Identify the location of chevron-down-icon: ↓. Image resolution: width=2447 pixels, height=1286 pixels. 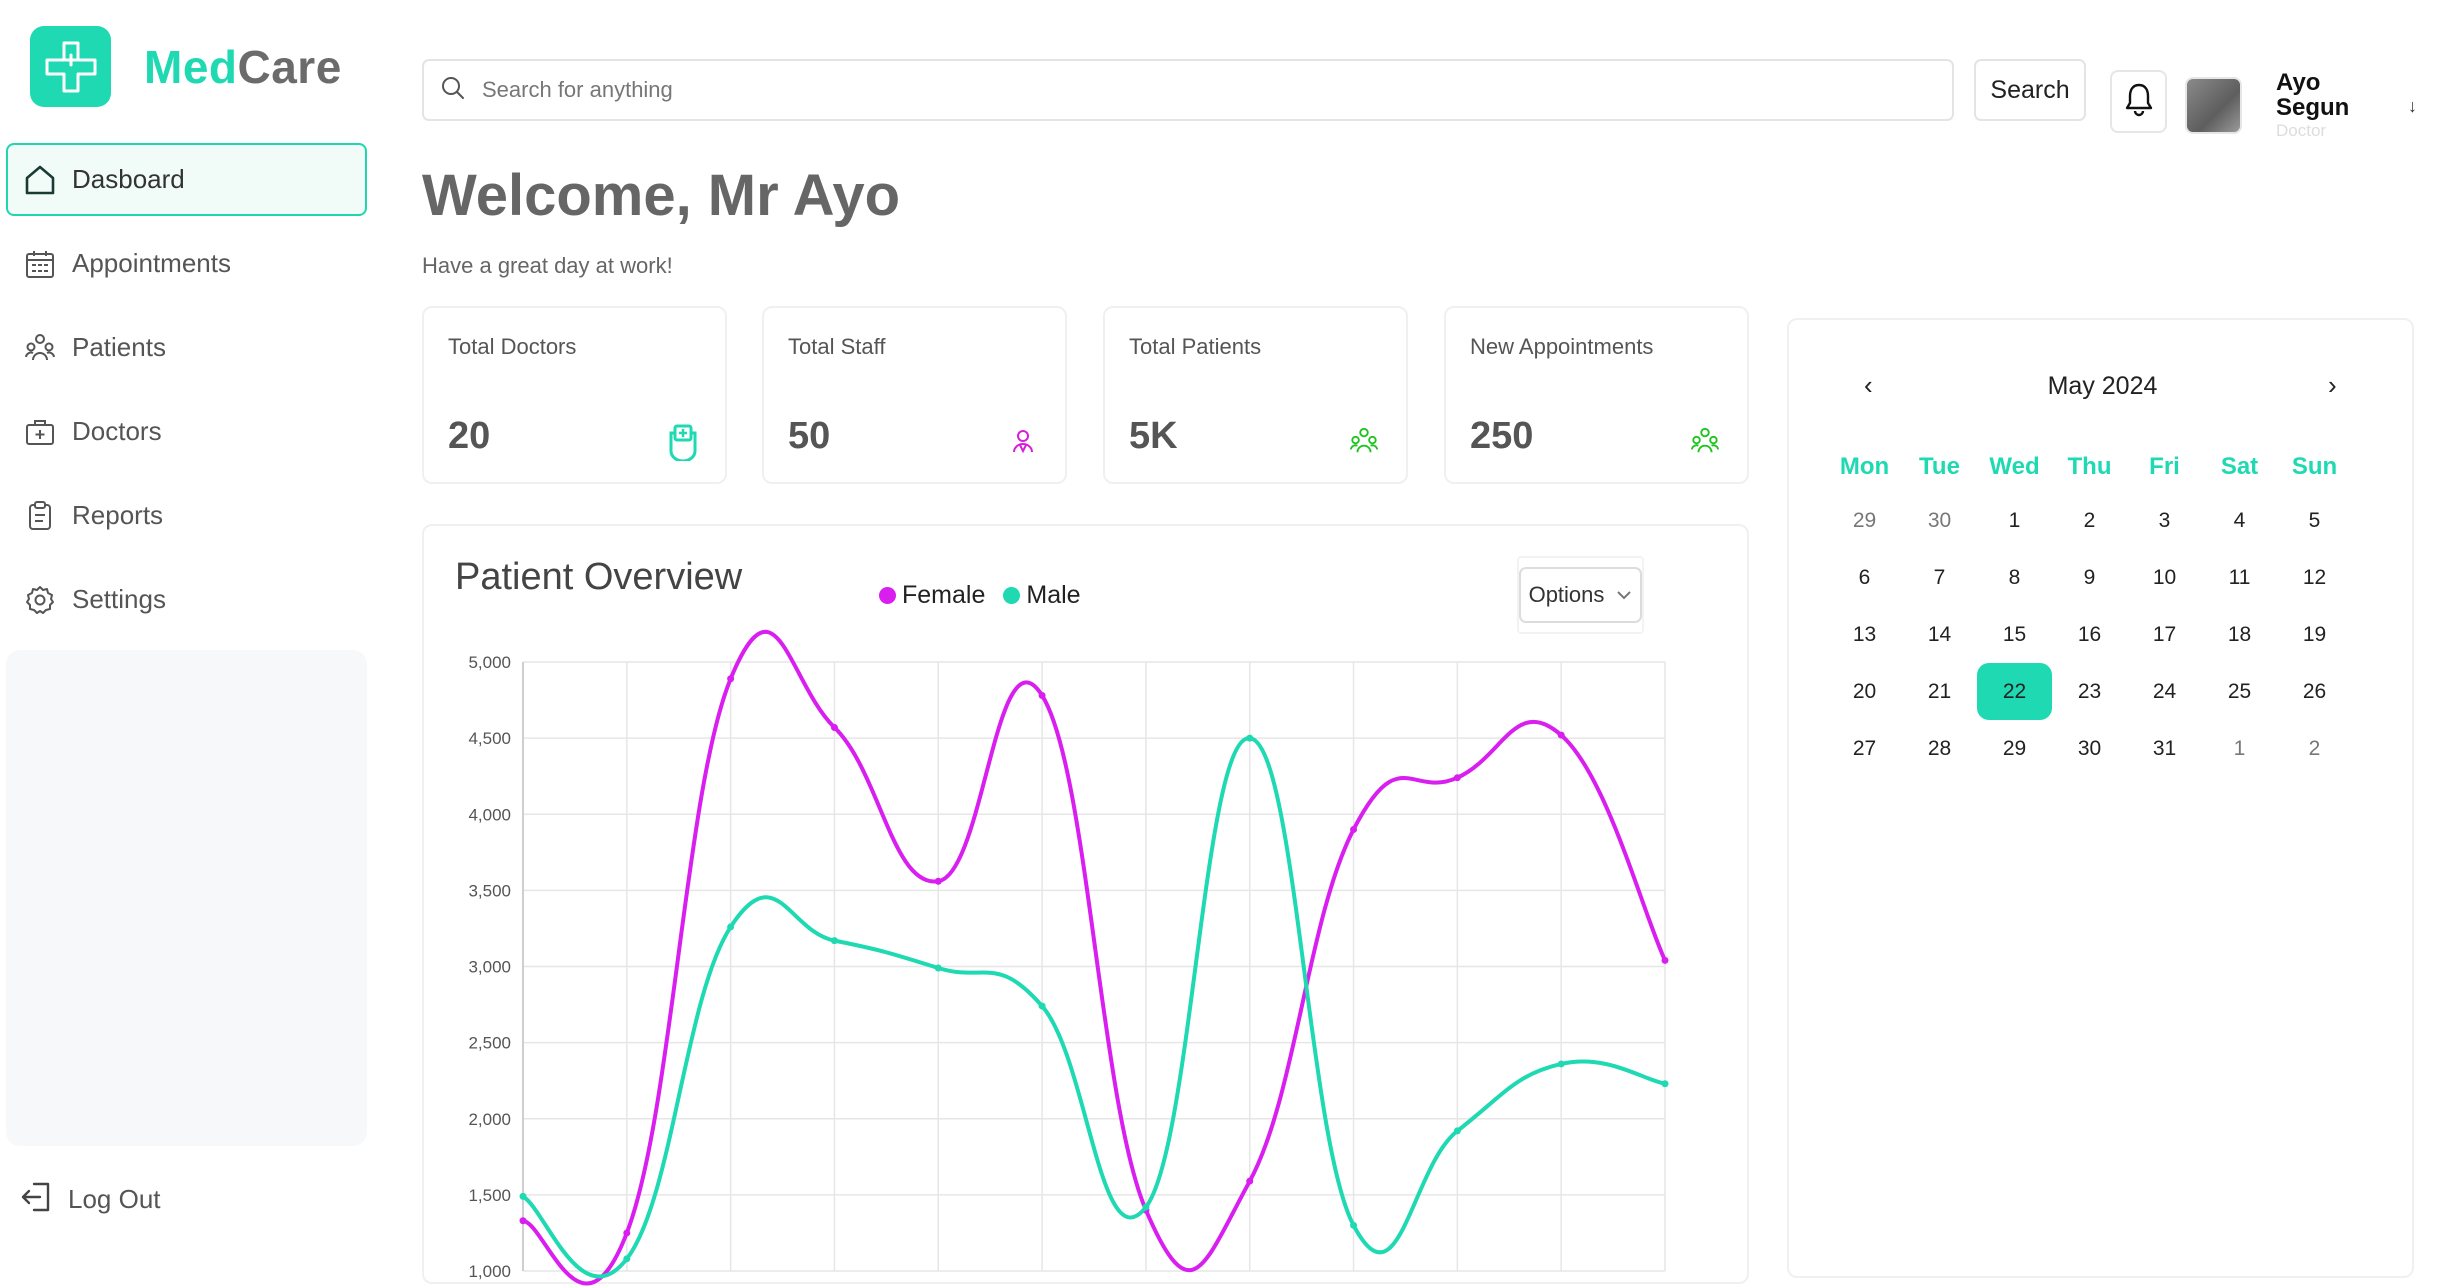
(2412, 106).